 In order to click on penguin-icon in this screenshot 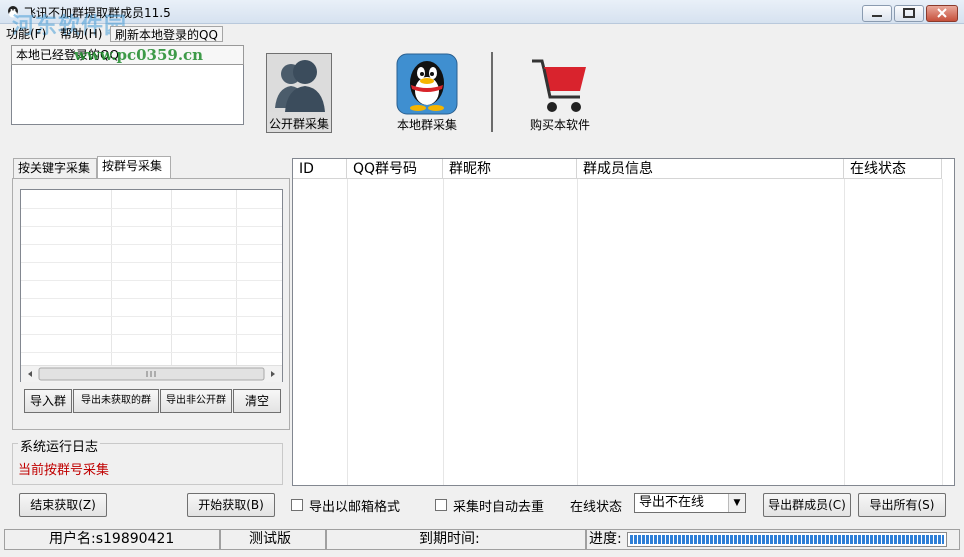, I will do `click(427, 84)`.